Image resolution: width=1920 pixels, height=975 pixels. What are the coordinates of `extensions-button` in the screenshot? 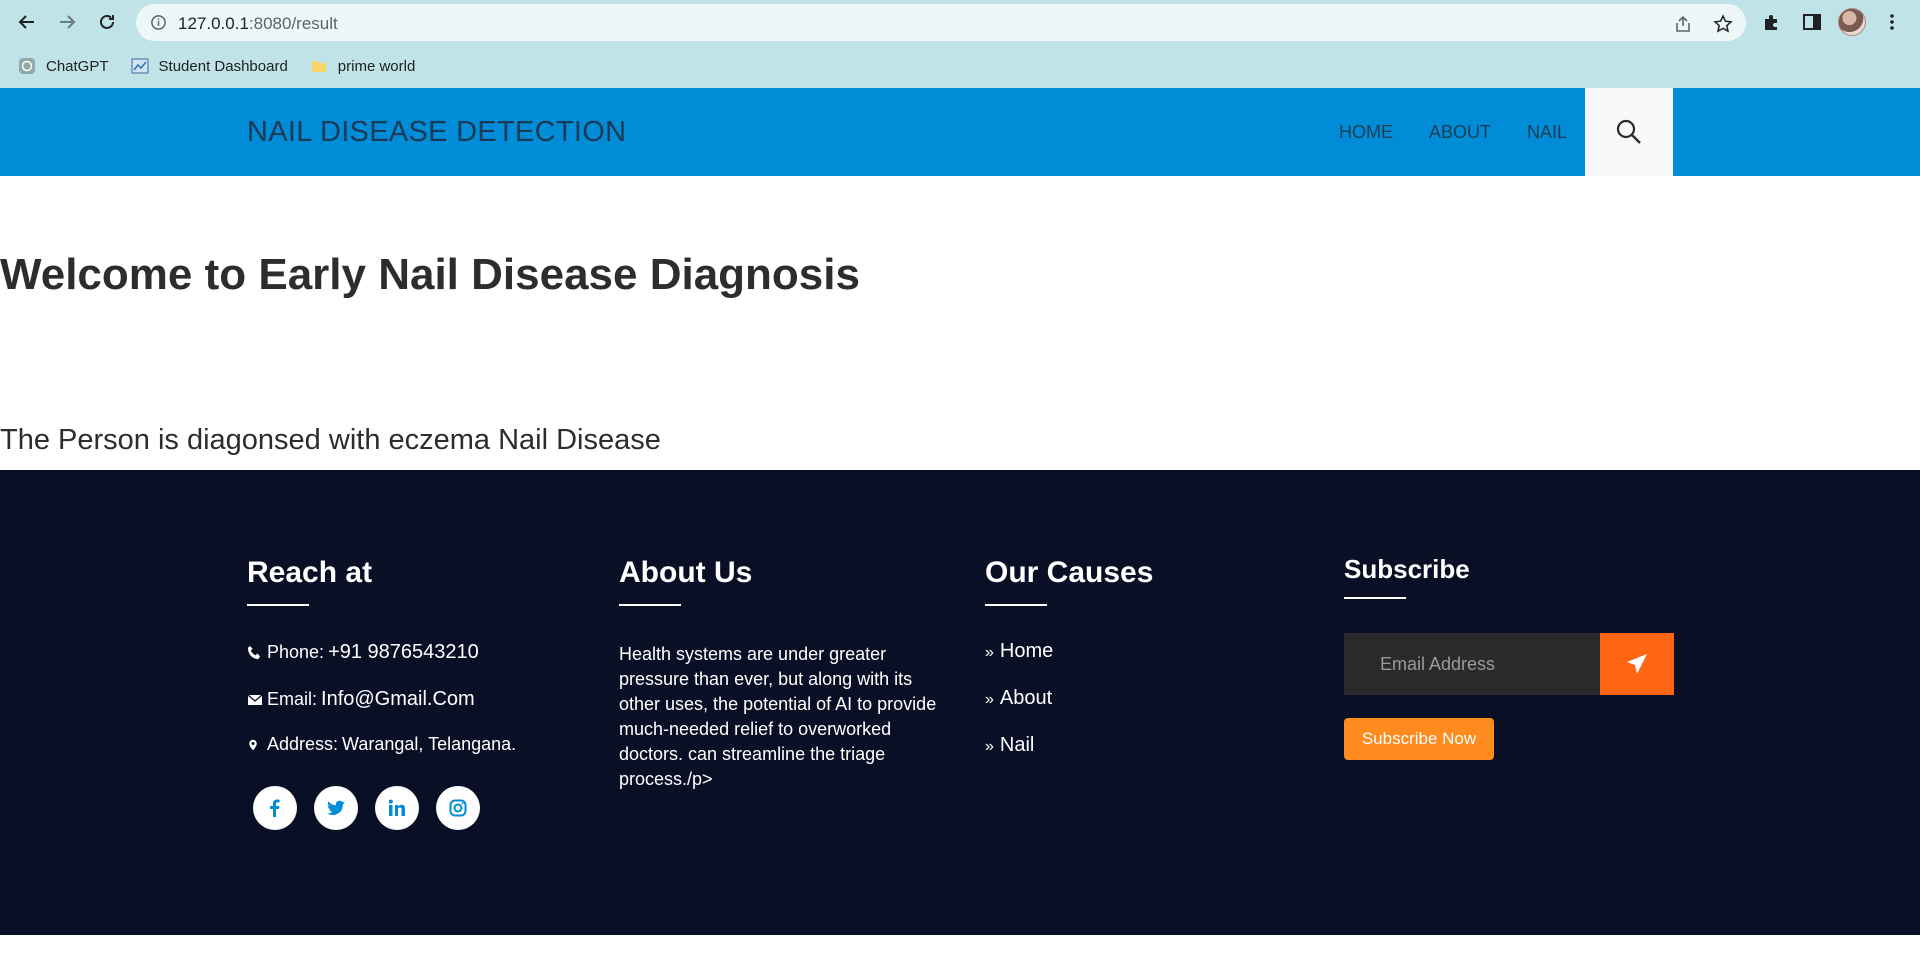 It's located at (1772, 22).